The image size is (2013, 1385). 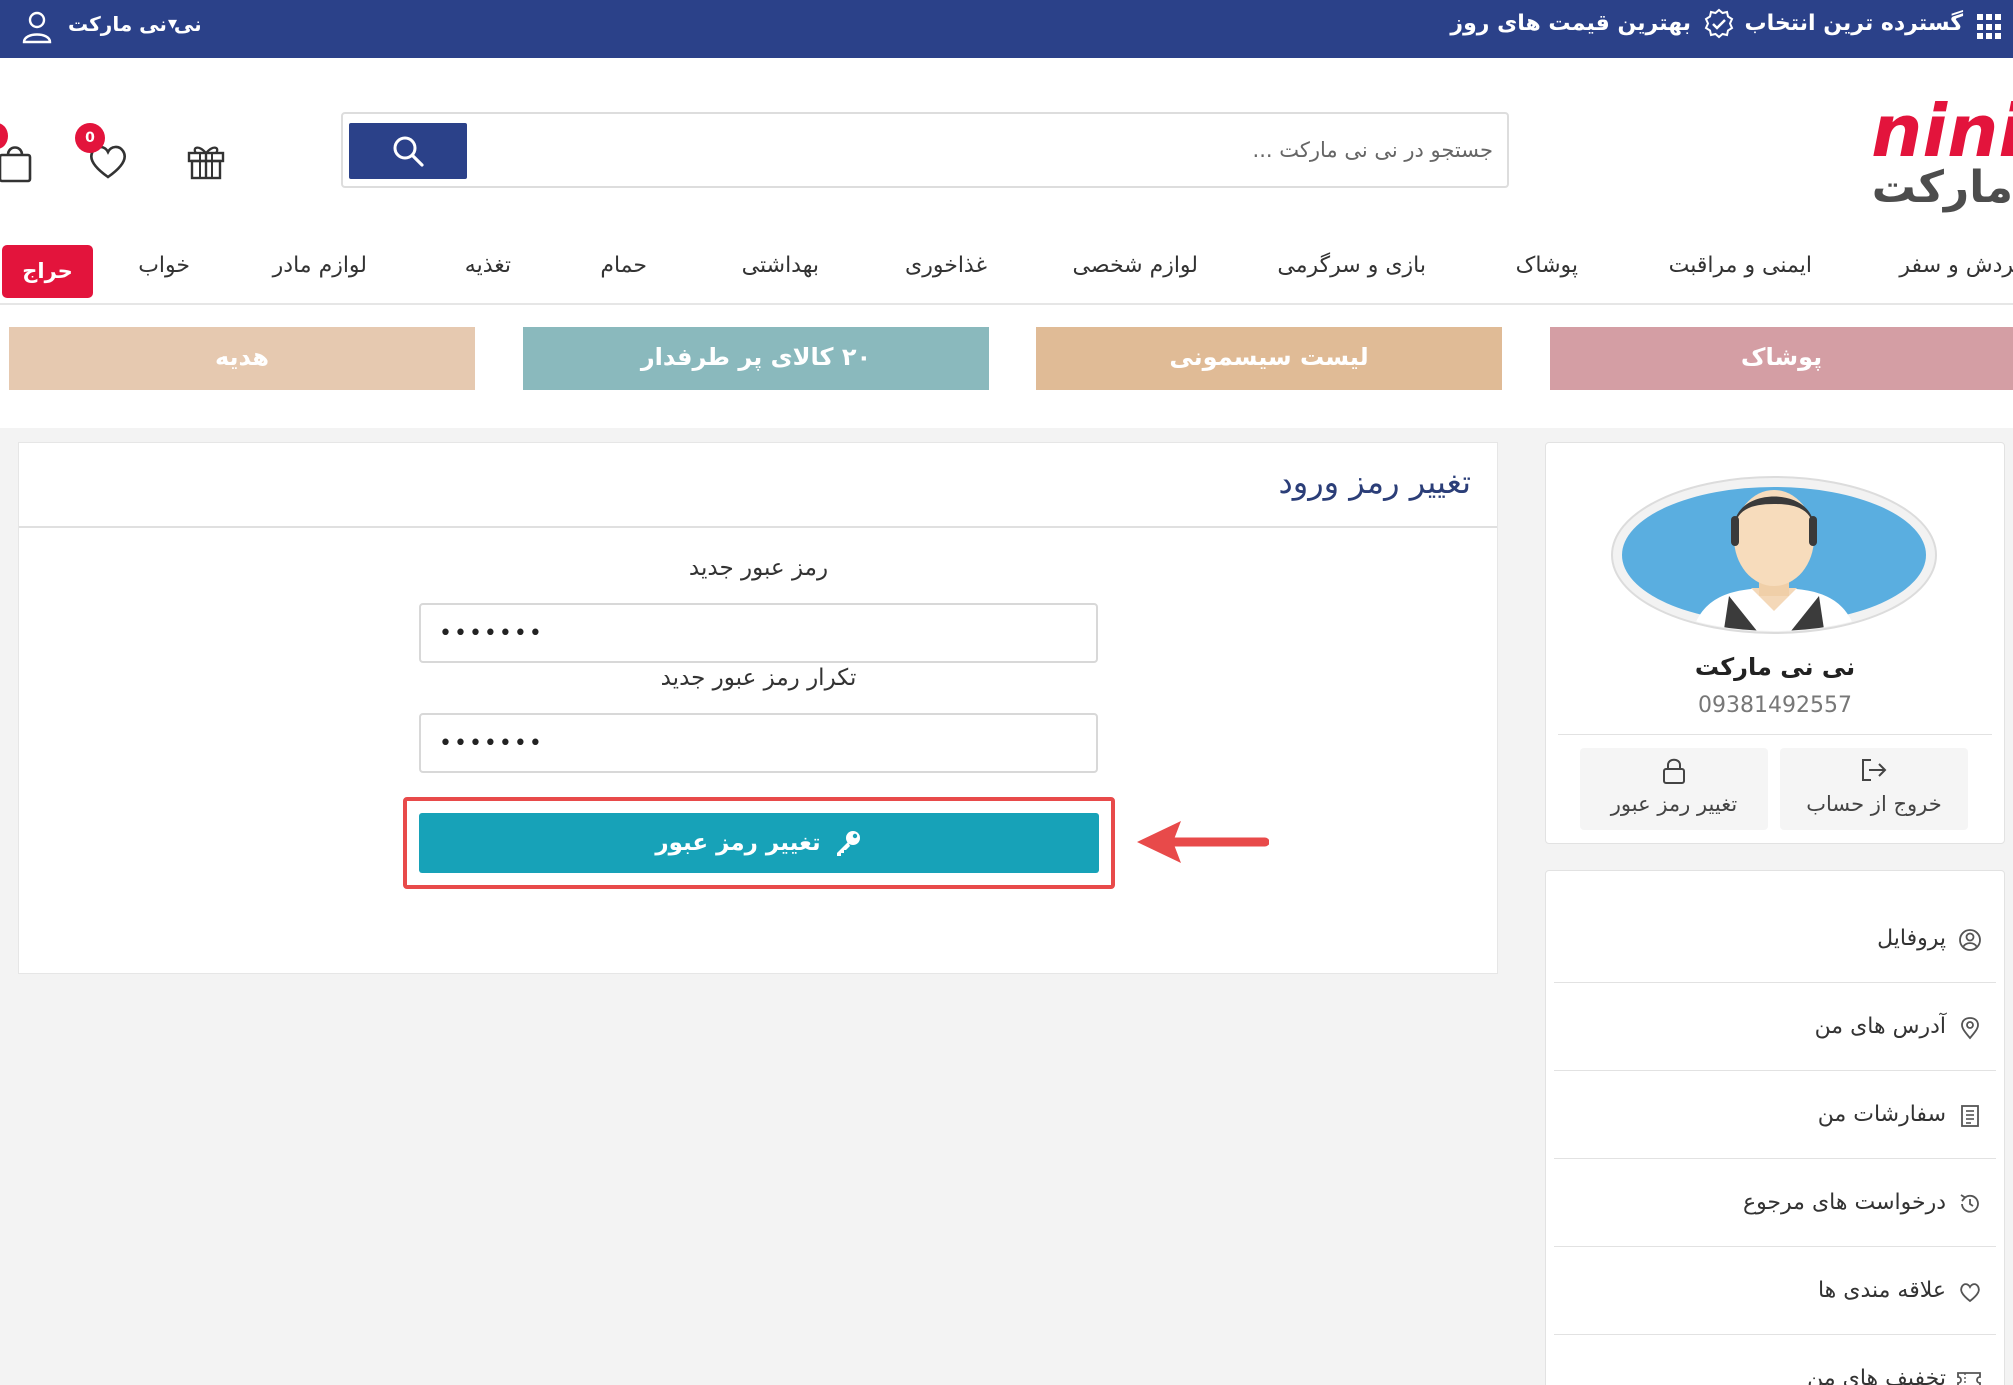 What do you see at coordinates (1956, 269) in the screenshot?
I see `nav-item-travel: گردش و سفر` at bounding box center [1956, 269].